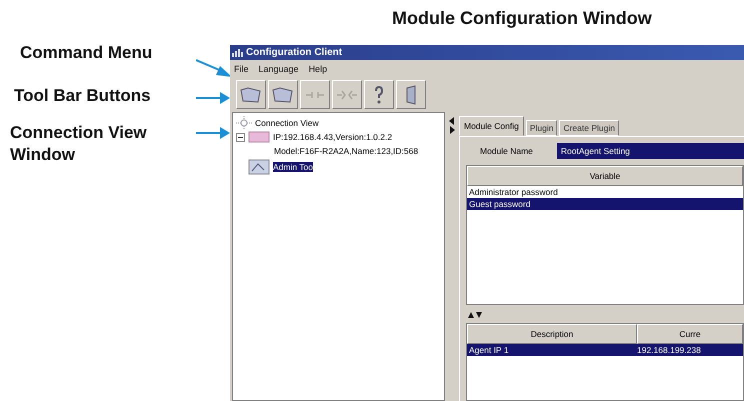  Describe the element at coordinates (244, 123) in the screenshot. I see `network-icon` at that location.